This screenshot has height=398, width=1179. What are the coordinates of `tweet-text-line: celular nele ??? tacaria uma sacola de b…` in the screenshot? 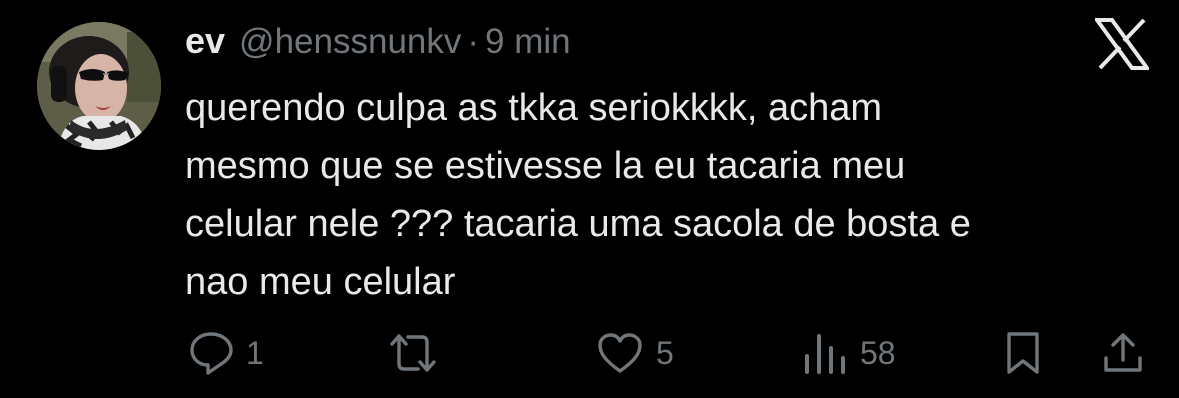 It's located at (578, 224).